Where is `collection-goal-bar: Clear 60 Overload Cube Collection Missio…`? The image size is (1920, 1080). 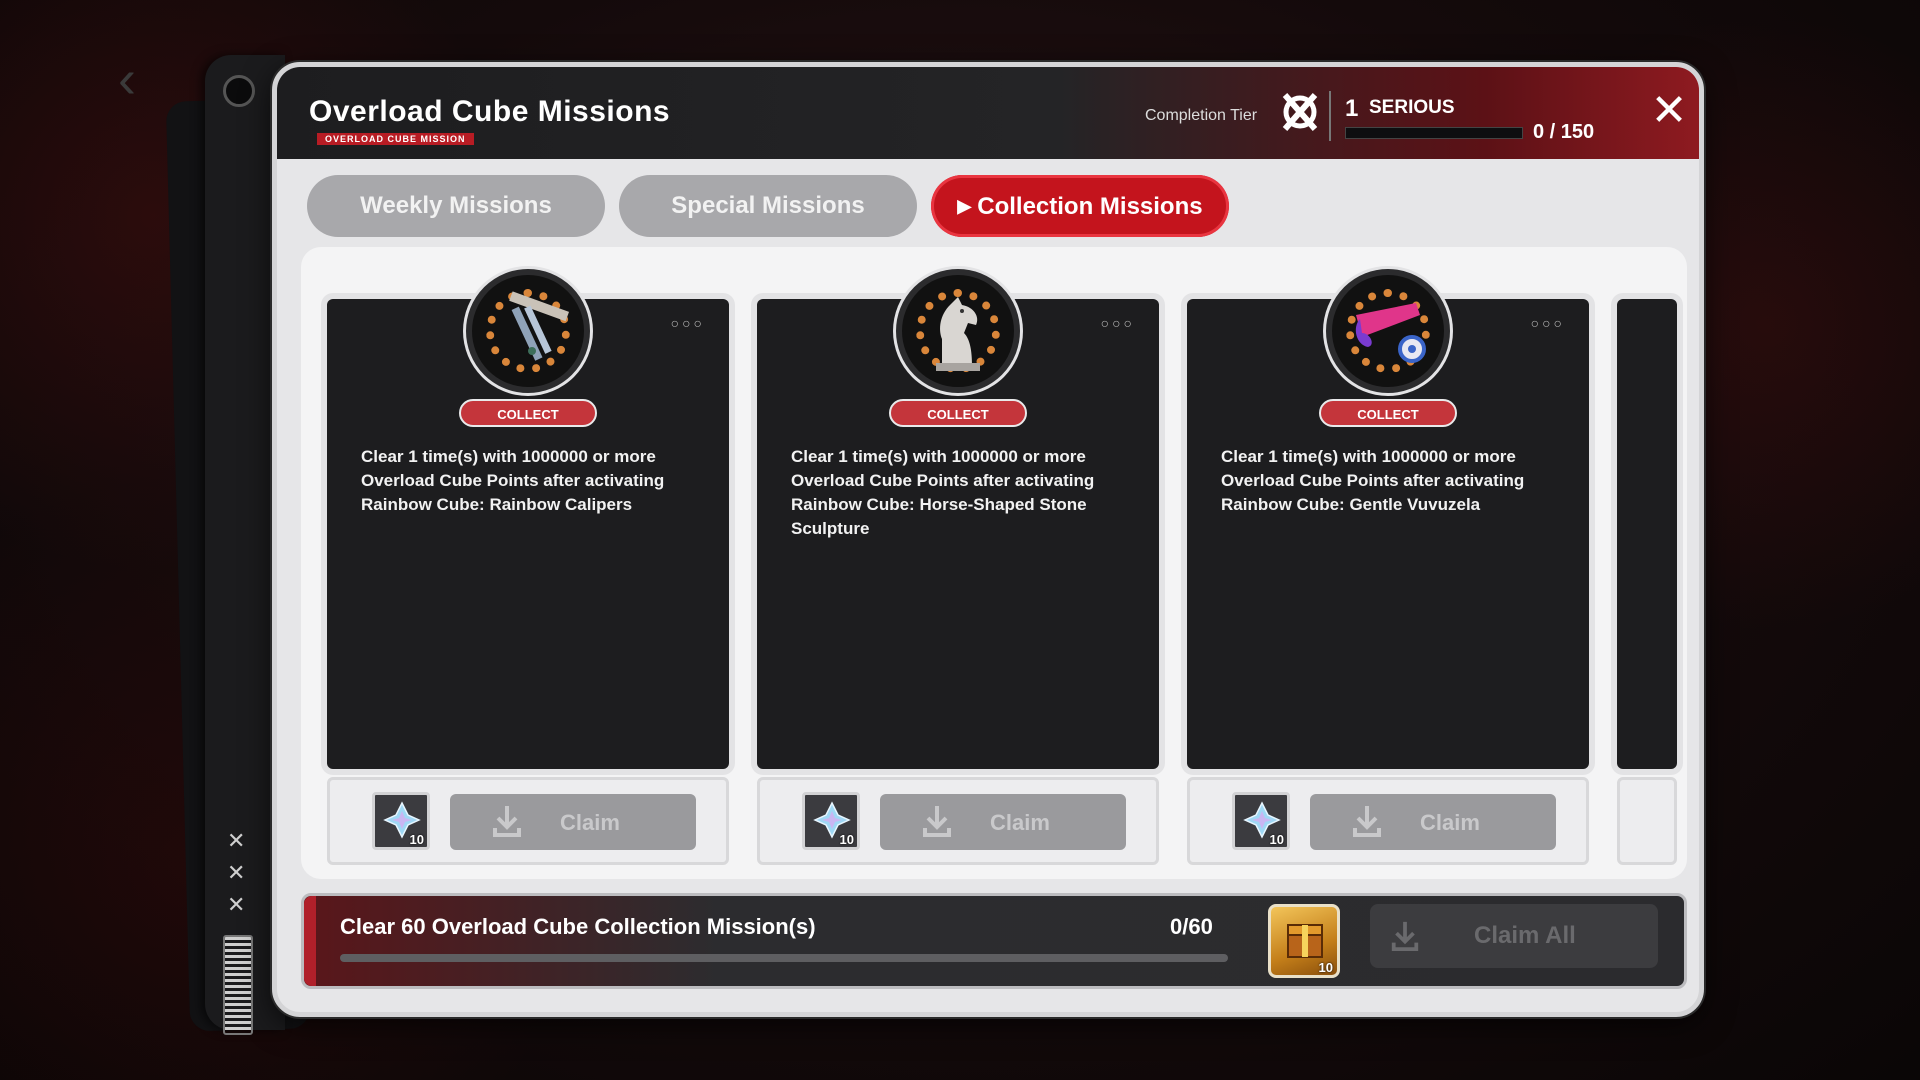 collection-goal-bar: Clear 60 Overload Cube Collection Missio… is located at coordinates (994, 941).